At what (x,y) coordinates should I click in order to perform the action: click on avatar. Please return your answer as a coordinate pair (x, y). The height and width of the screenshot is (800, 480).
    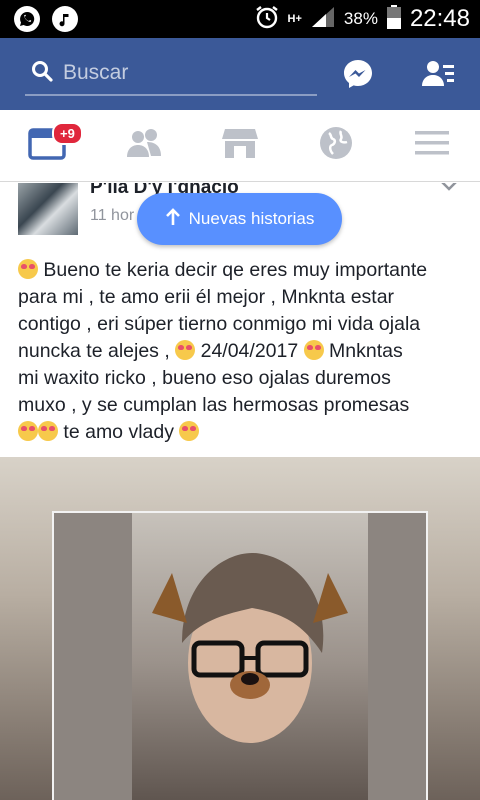
    Looking at the image, I should click on (48, 209).